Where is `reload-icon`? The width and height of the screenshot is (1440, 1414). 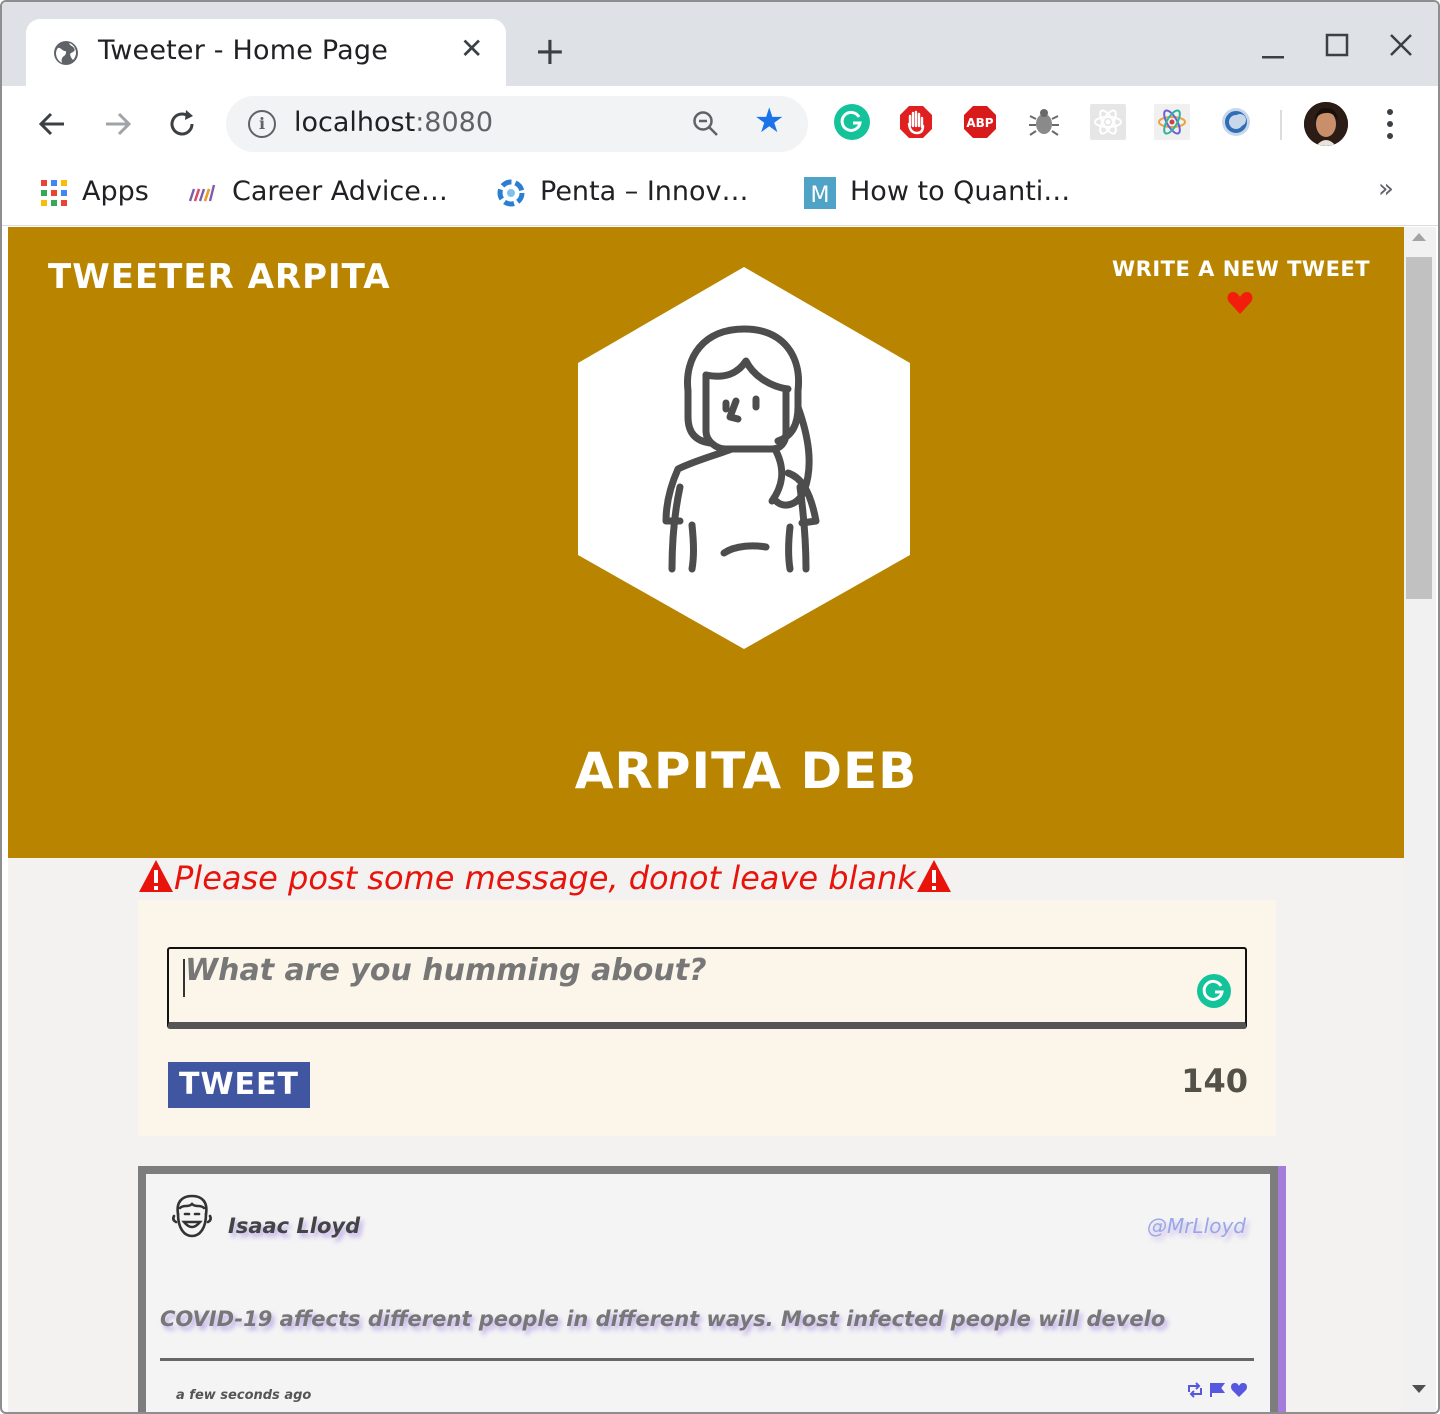
reload-icon is located at coordinates (182, 124).